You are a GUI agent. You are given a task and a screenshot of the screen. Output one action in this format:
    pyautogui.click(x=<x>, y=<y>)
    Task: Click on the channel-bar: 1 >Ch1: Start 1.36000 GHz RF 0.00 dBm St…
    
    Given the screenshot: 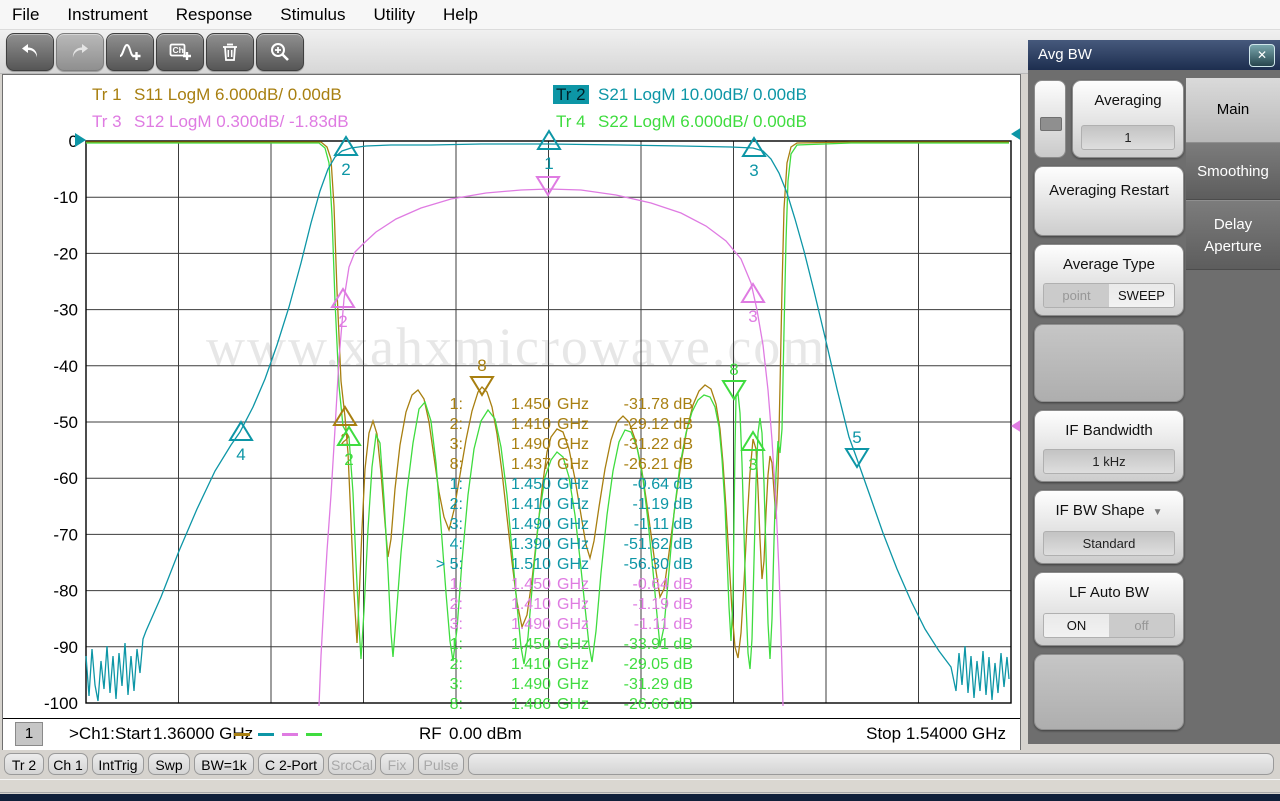 What is the action you would take?
    pyautogui.click(x=511, y=734)
    